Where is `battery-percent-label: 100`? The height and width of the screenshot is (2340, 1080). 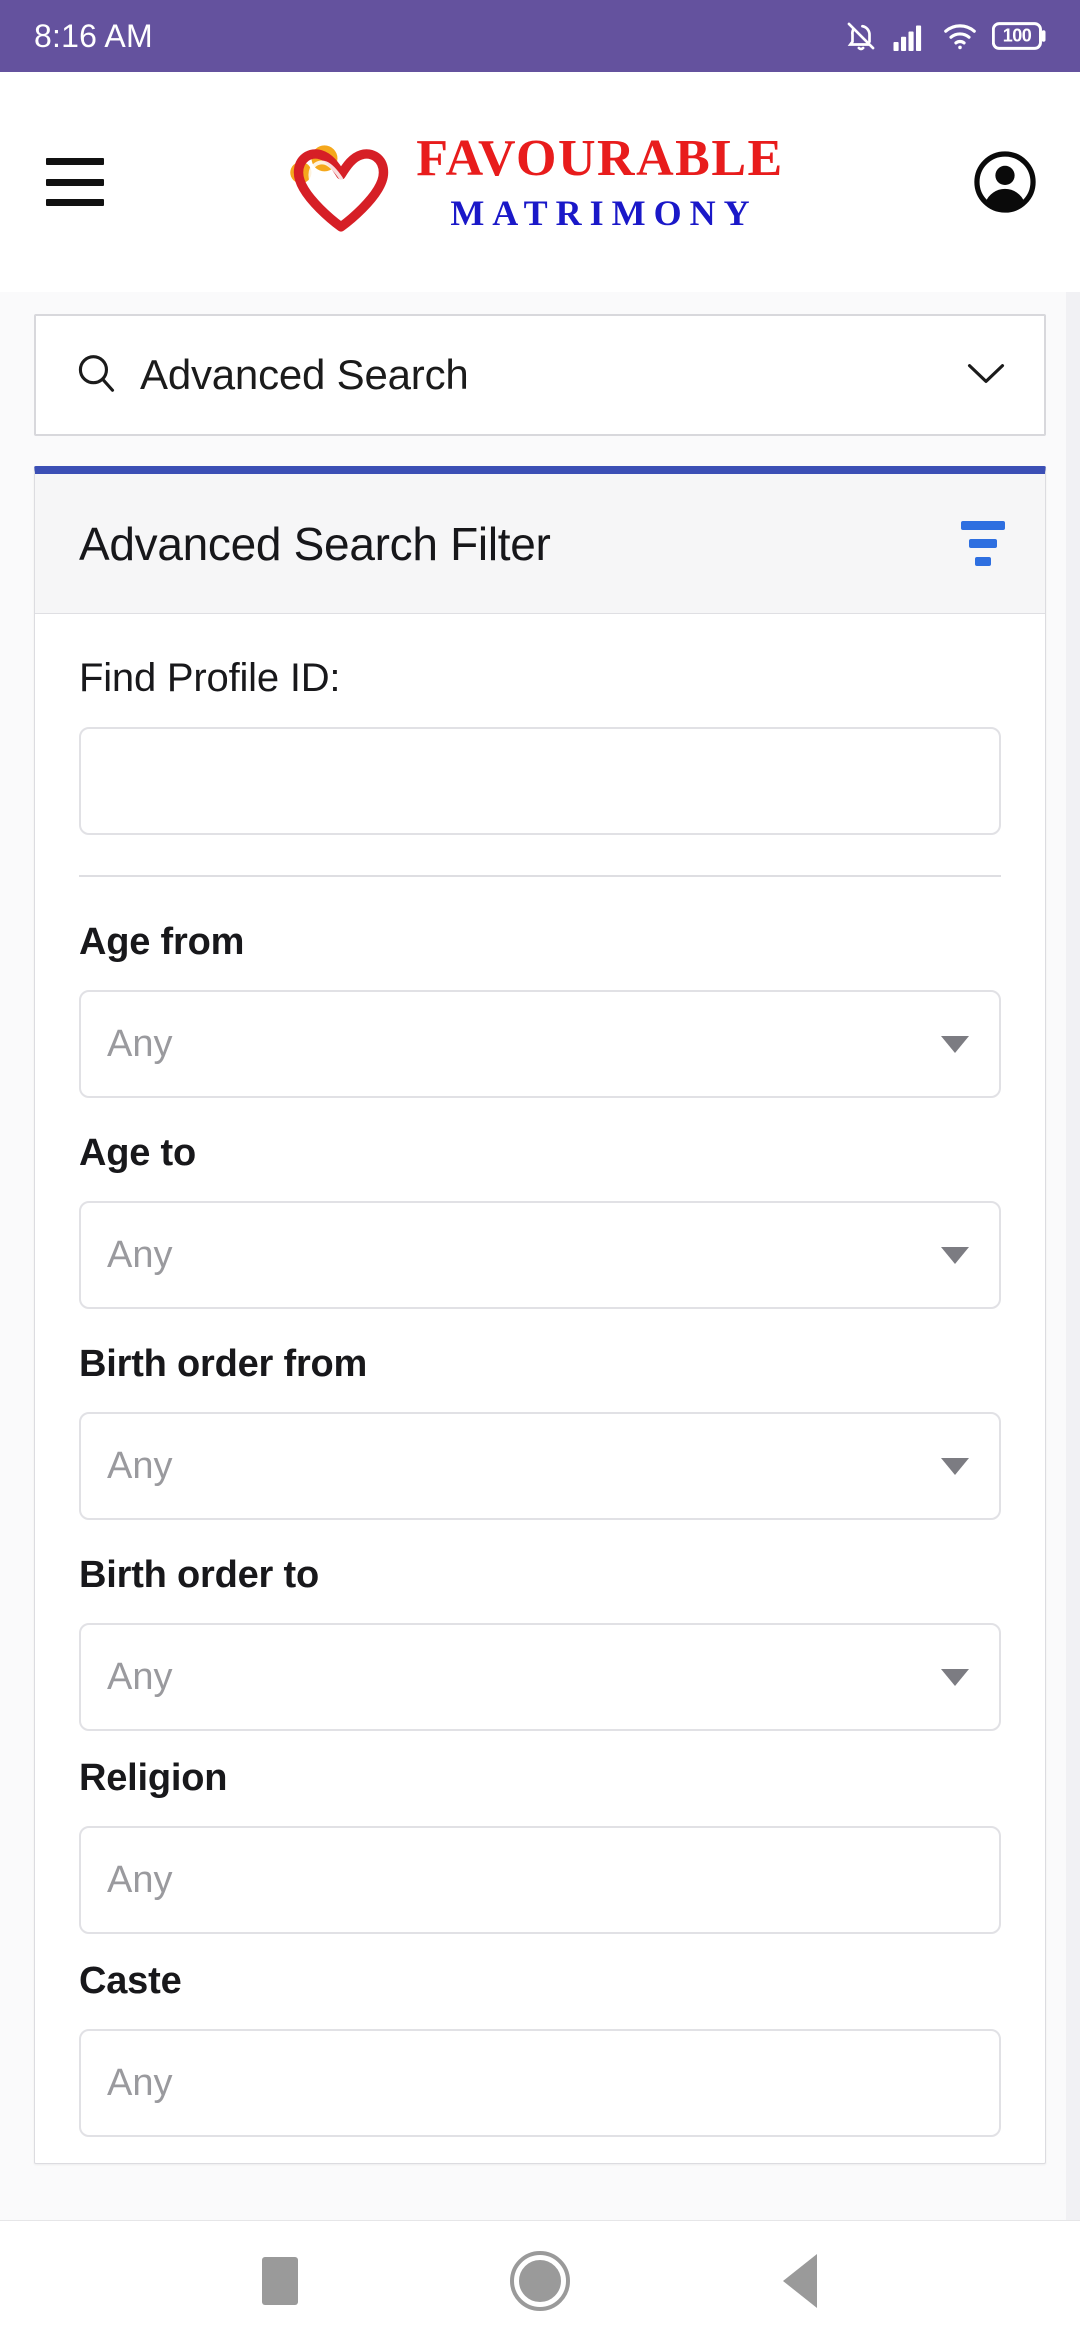 battery-percent-label: 100 is located at coordinates (1017, 35).